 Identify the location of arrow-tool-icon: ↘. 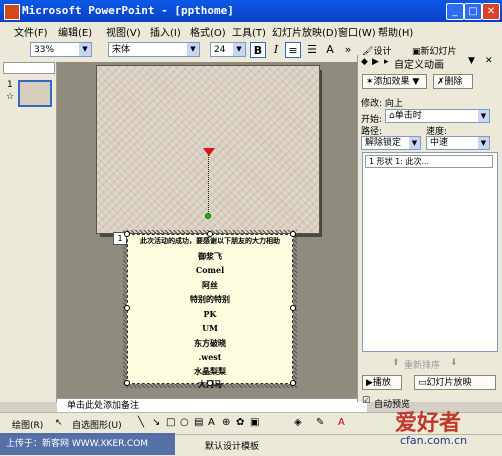
(156, 422).